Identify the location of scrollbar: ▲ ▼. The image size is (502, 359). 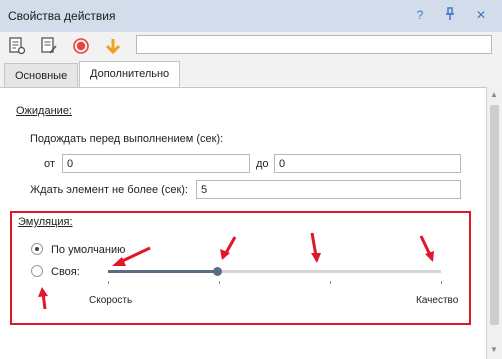
(494, 222).